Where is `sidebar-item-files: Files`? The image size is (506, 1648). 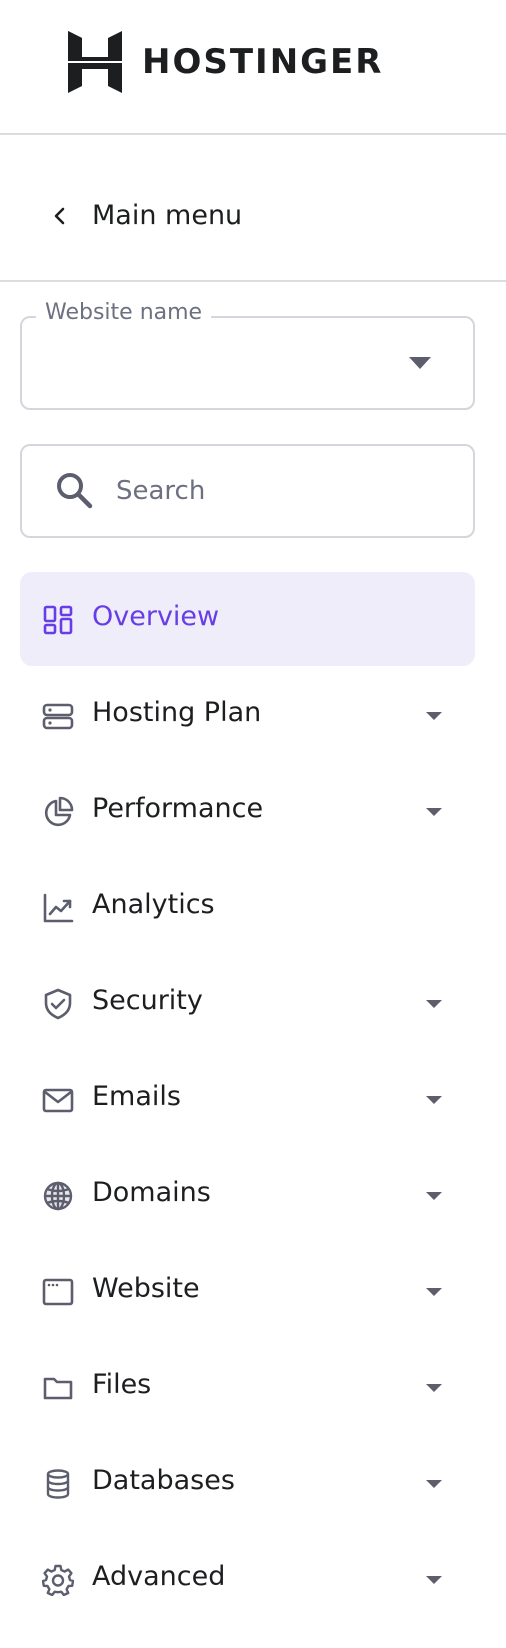 sidebar-item-files: Files is located at coordinates (247, 1387).